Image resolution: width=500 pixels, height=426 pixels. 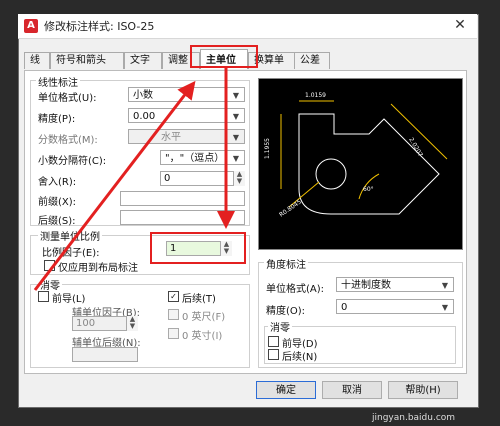 What do you see at coordinates (414, 418) in the screenshot?
I see `watermark-text: jingyan.baidu.com` at bounding box center [414, 418].